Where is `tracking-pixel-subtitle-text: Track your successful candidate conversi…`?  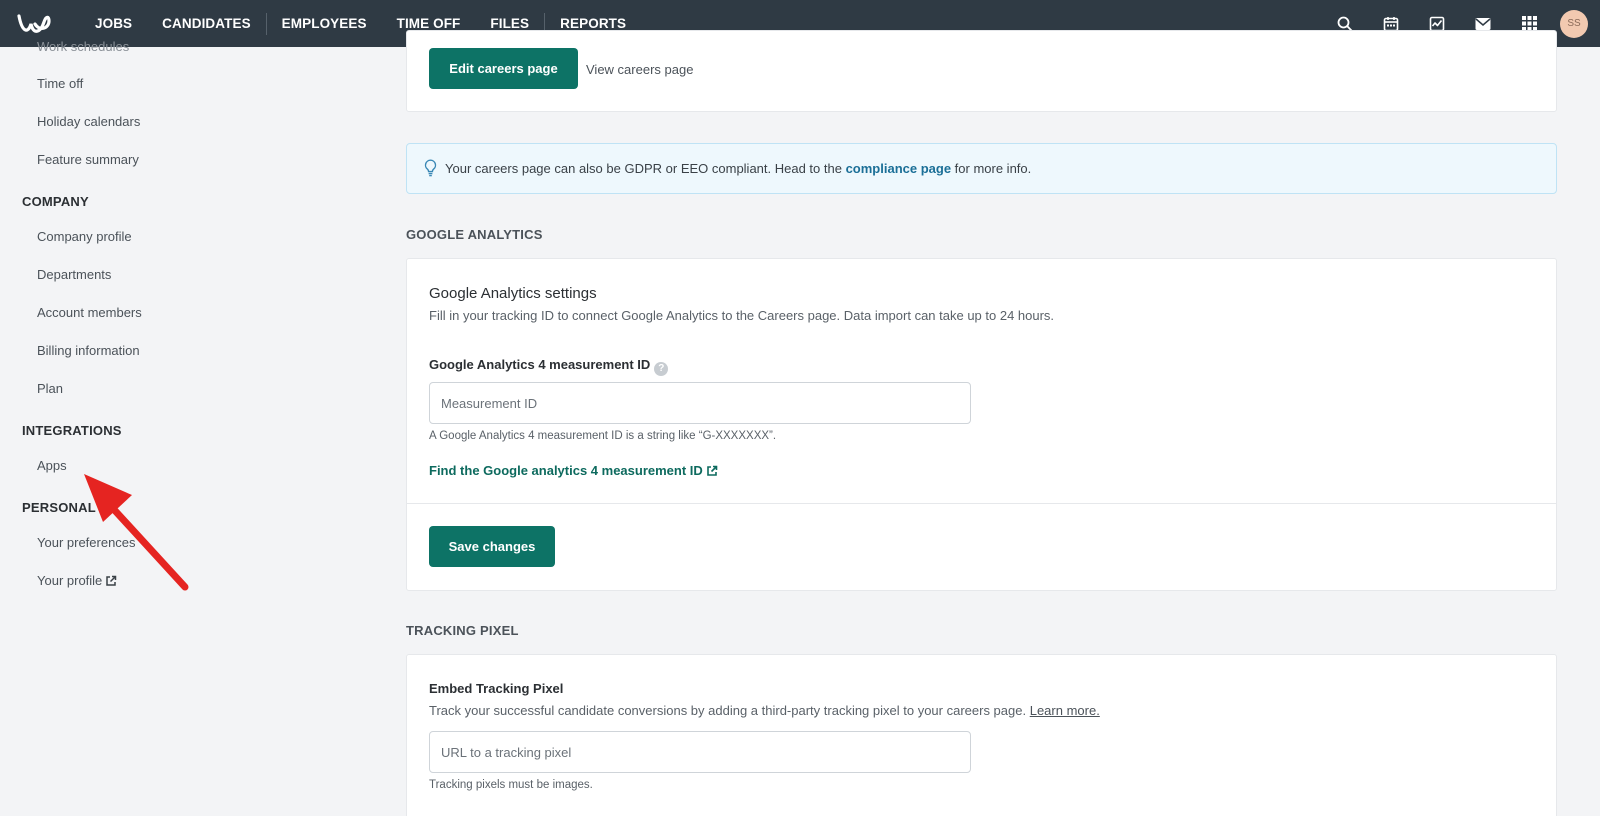
tracking-pixel-subtitle-text: Track your successful candidate conversi… is located at coordinates (729, 710).